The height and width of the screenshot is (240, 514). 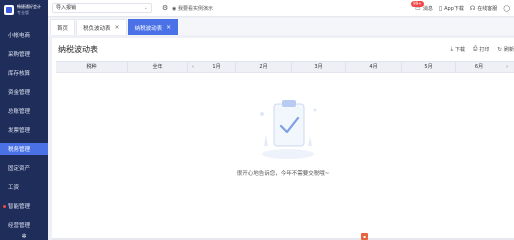 What do you see at coordinates (19, 131) in the screenshot?
I see `sidebar-item-label: 发票管理` at bounding box center [19, 131].